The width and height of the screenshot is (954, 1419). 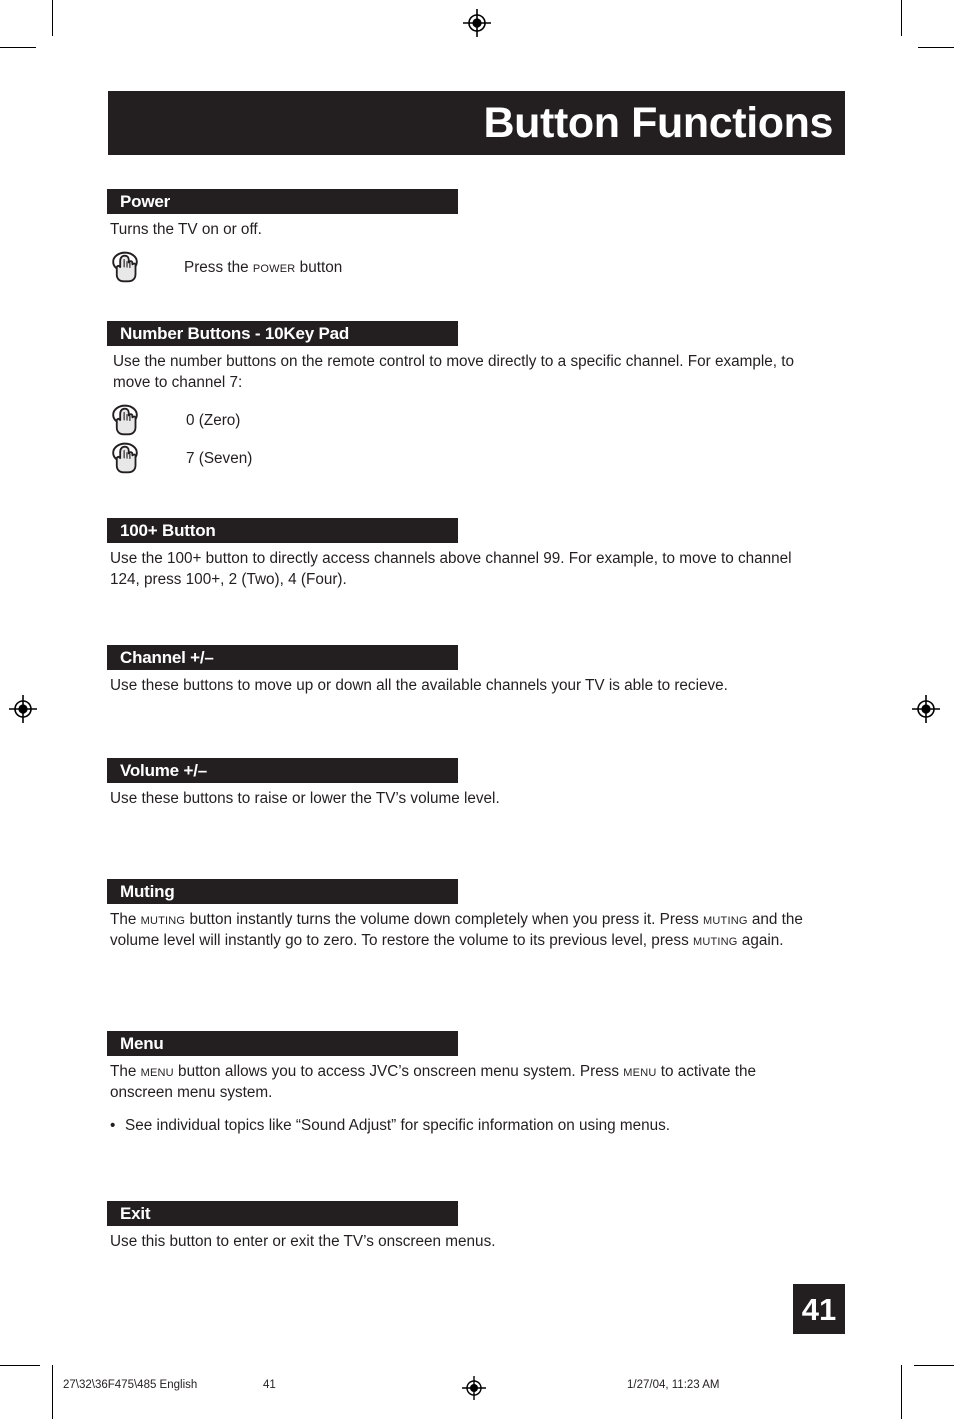 What do you see at coordinates (213, 420) in the screenshot?
I see `press-zero-label: 0 (Zero)` at bounding box center [213, 420].